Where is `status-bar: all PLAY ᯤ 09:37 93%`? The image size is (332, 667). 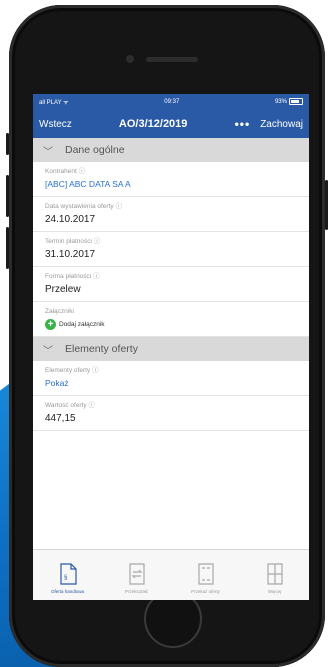
status-bar: all PLAY ᯤ 09:37 93% is located at coordinates (171, 102).